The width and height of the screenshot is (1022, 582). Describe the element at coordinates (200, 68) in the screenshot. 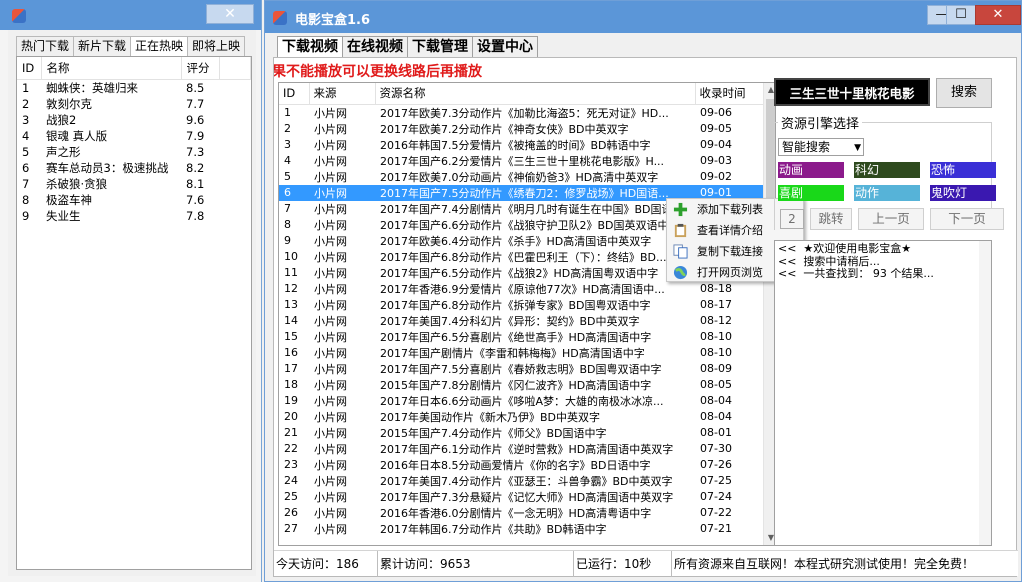

I see `column-header-score: 评分` at that location.